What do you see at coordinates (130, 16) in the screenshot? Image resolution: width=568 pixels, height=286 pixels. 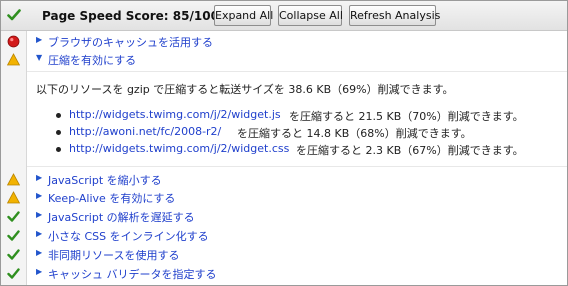 I see `page-speed-score: Page Speed Score: 85/100` at bounding box center [130, 16].